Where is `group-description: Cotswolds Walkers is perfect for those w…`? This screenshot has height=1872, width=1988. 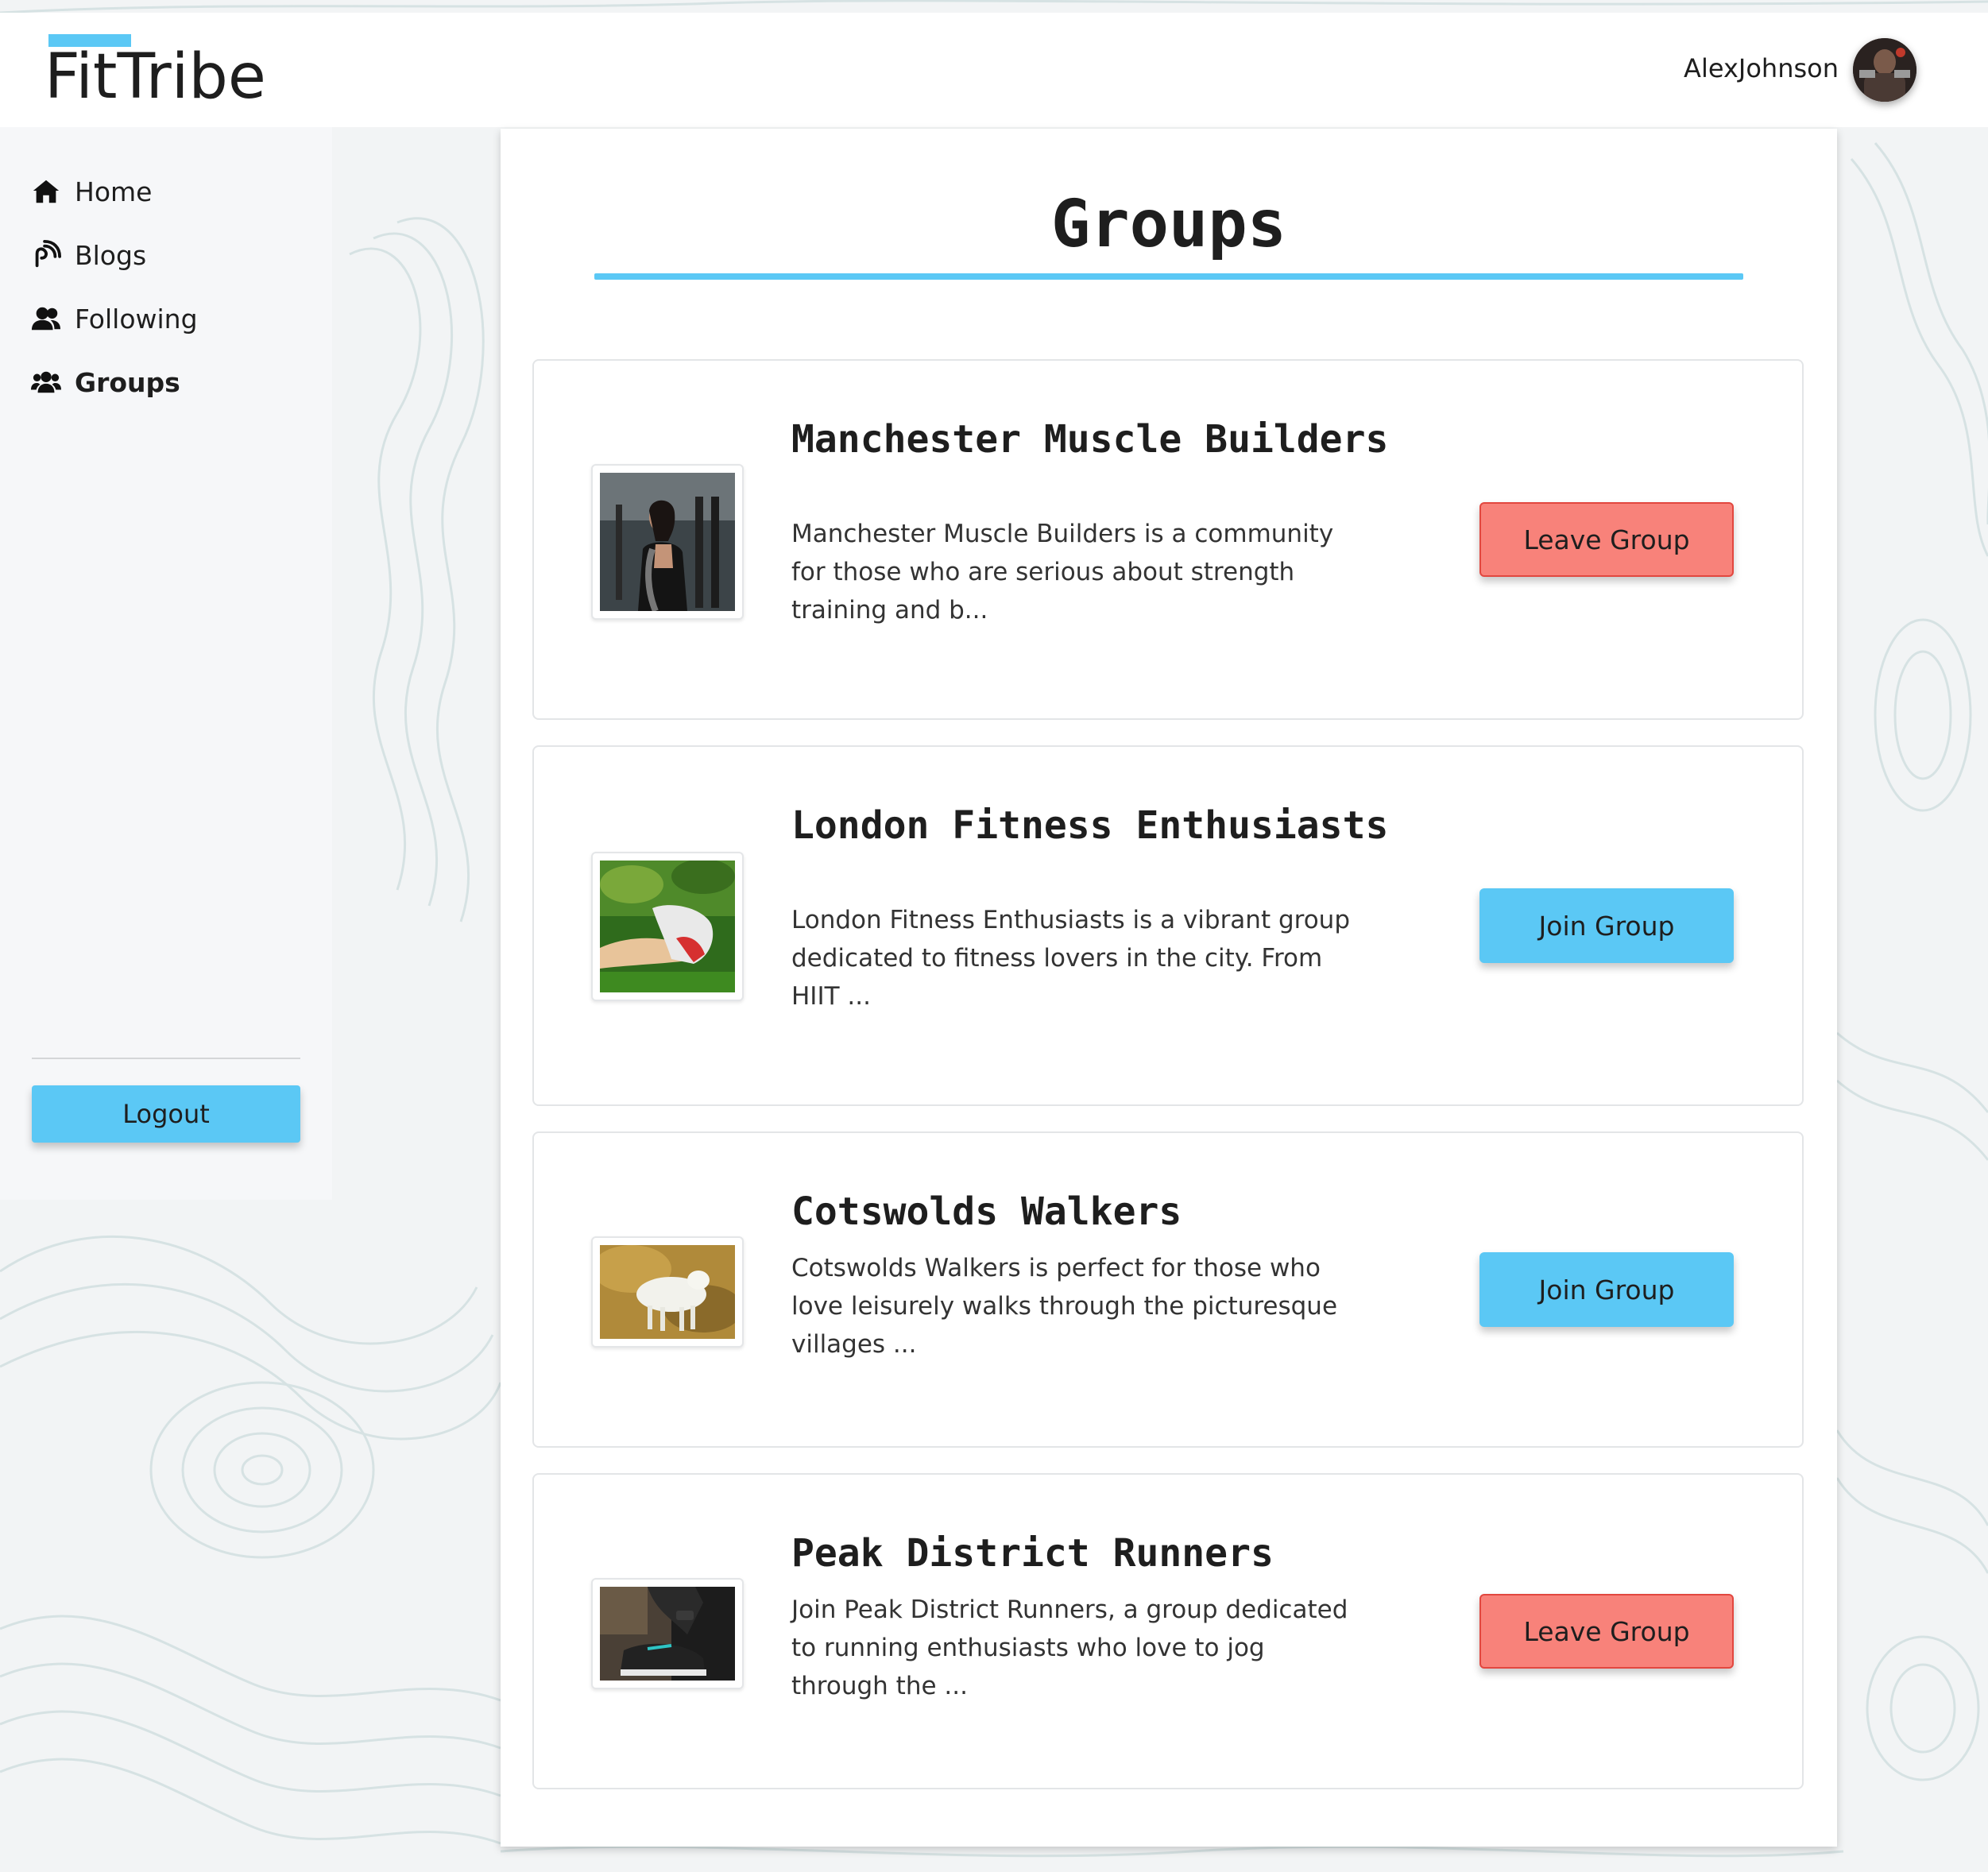 group-description: Cotswolds Walkers is perfect for those w… is located at coordinates (1064, 1306).